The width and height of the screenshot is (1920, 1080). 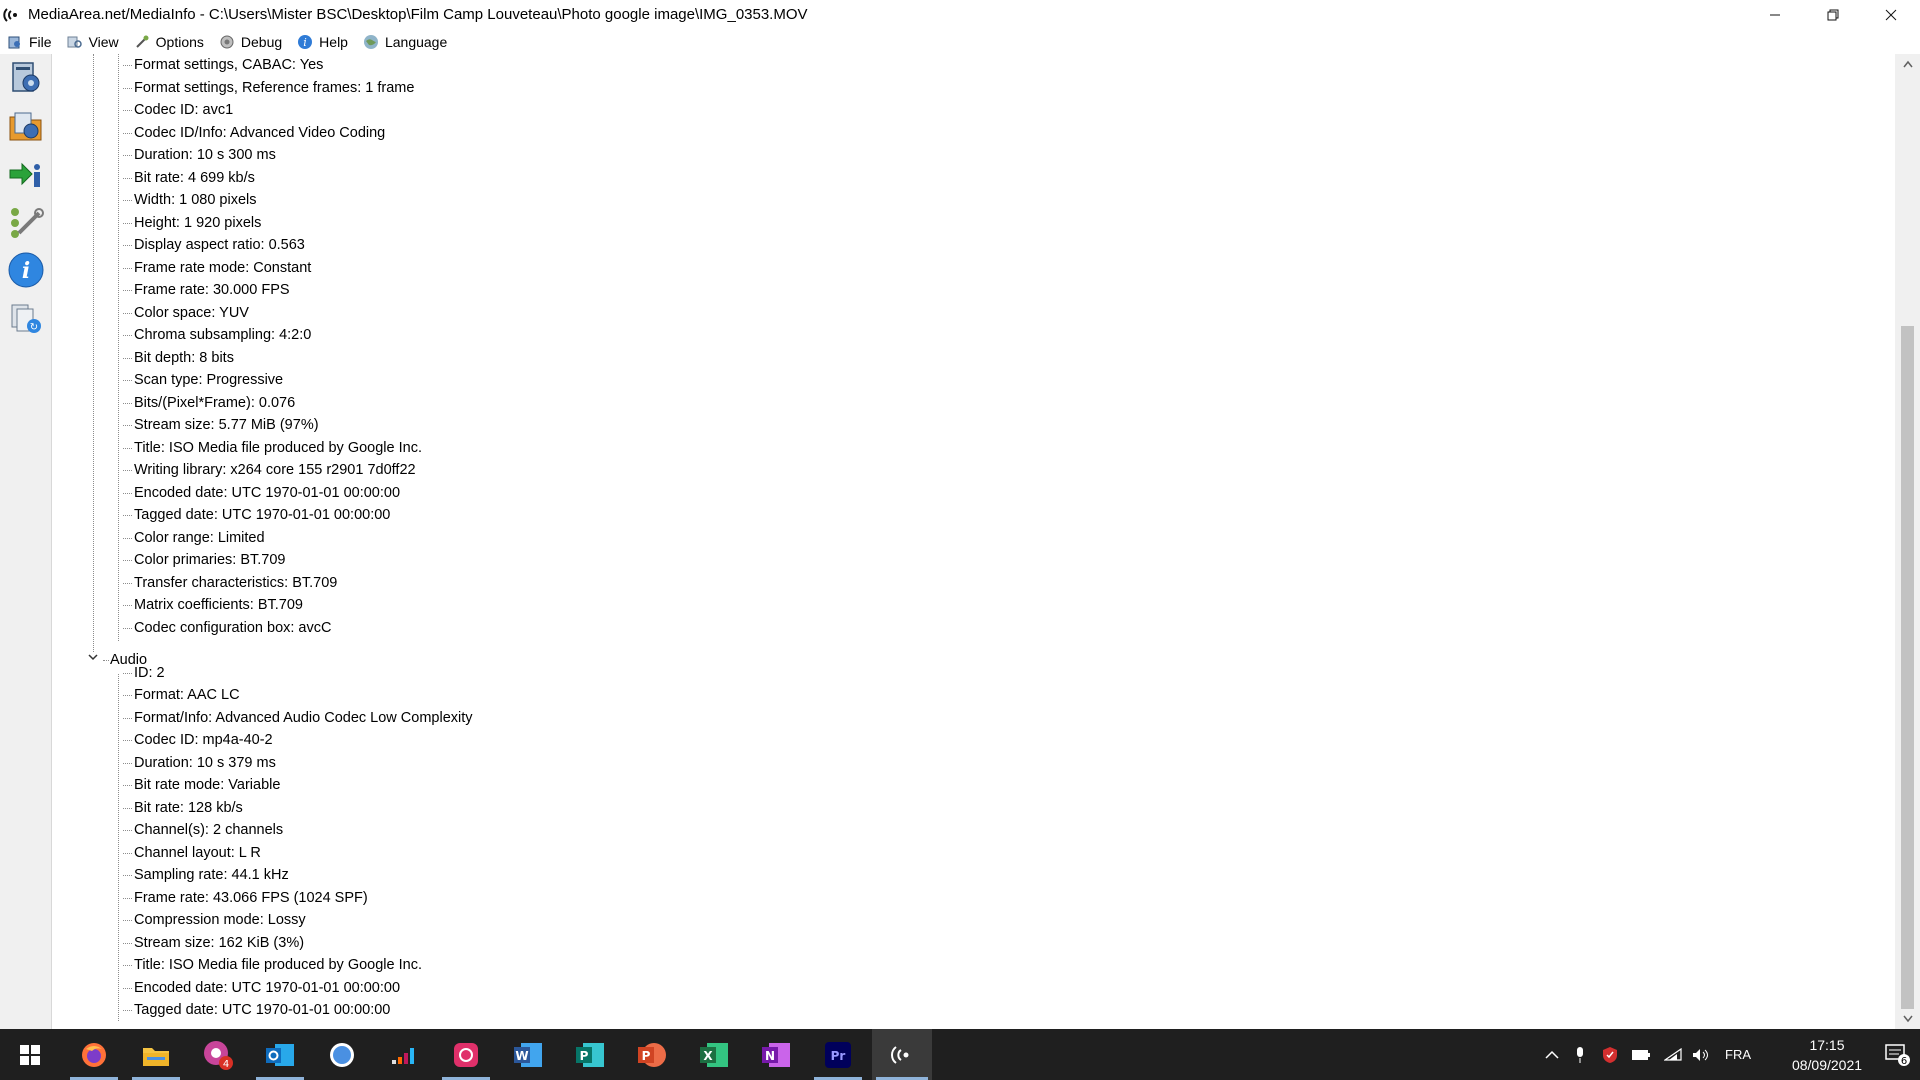 What do you see at coordinates (204, 560) in the screenshot?
I see `video-info-item: Color primaries: BT.709` at bounding box center [204, 560].